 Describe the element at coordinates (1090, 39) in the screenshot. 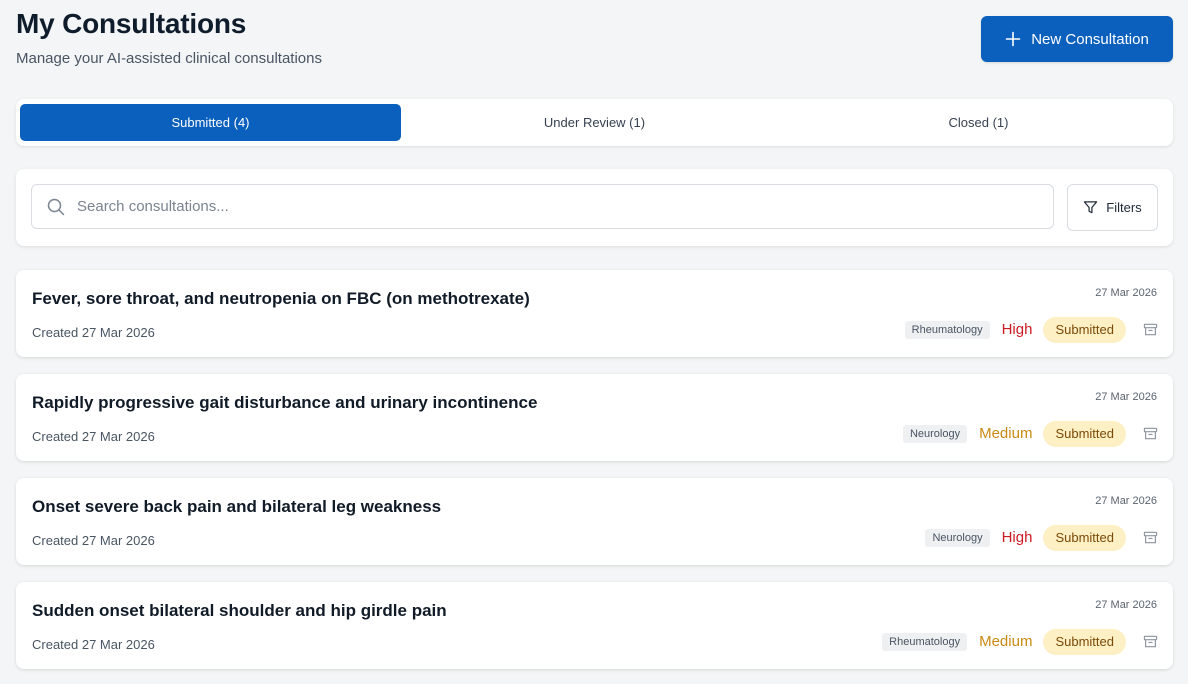

I see `new-consultation-label: New Consultation` at that location.